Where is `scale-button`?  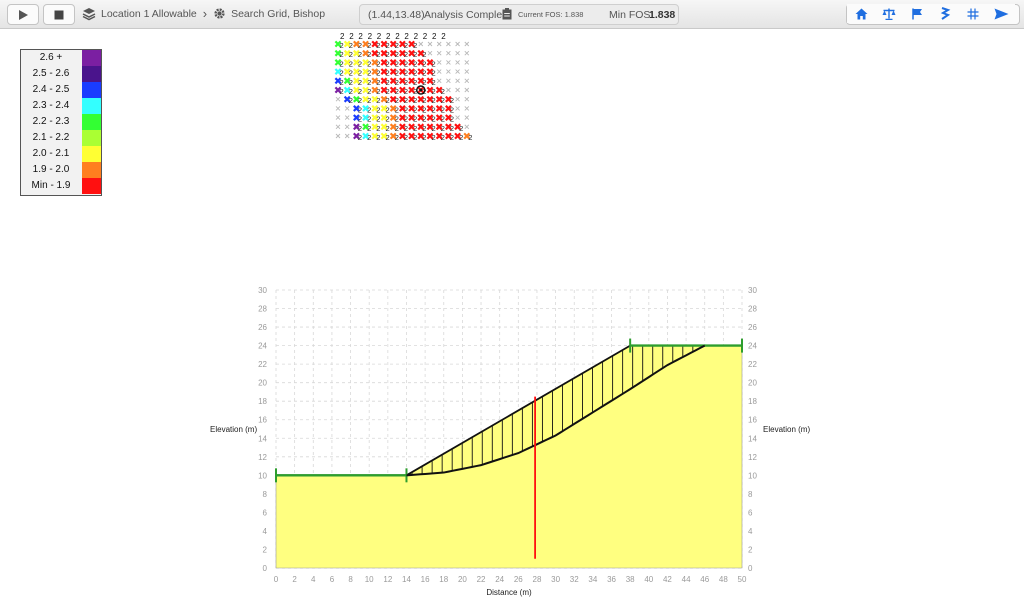 scale-button is located at coordinates (889, 13).